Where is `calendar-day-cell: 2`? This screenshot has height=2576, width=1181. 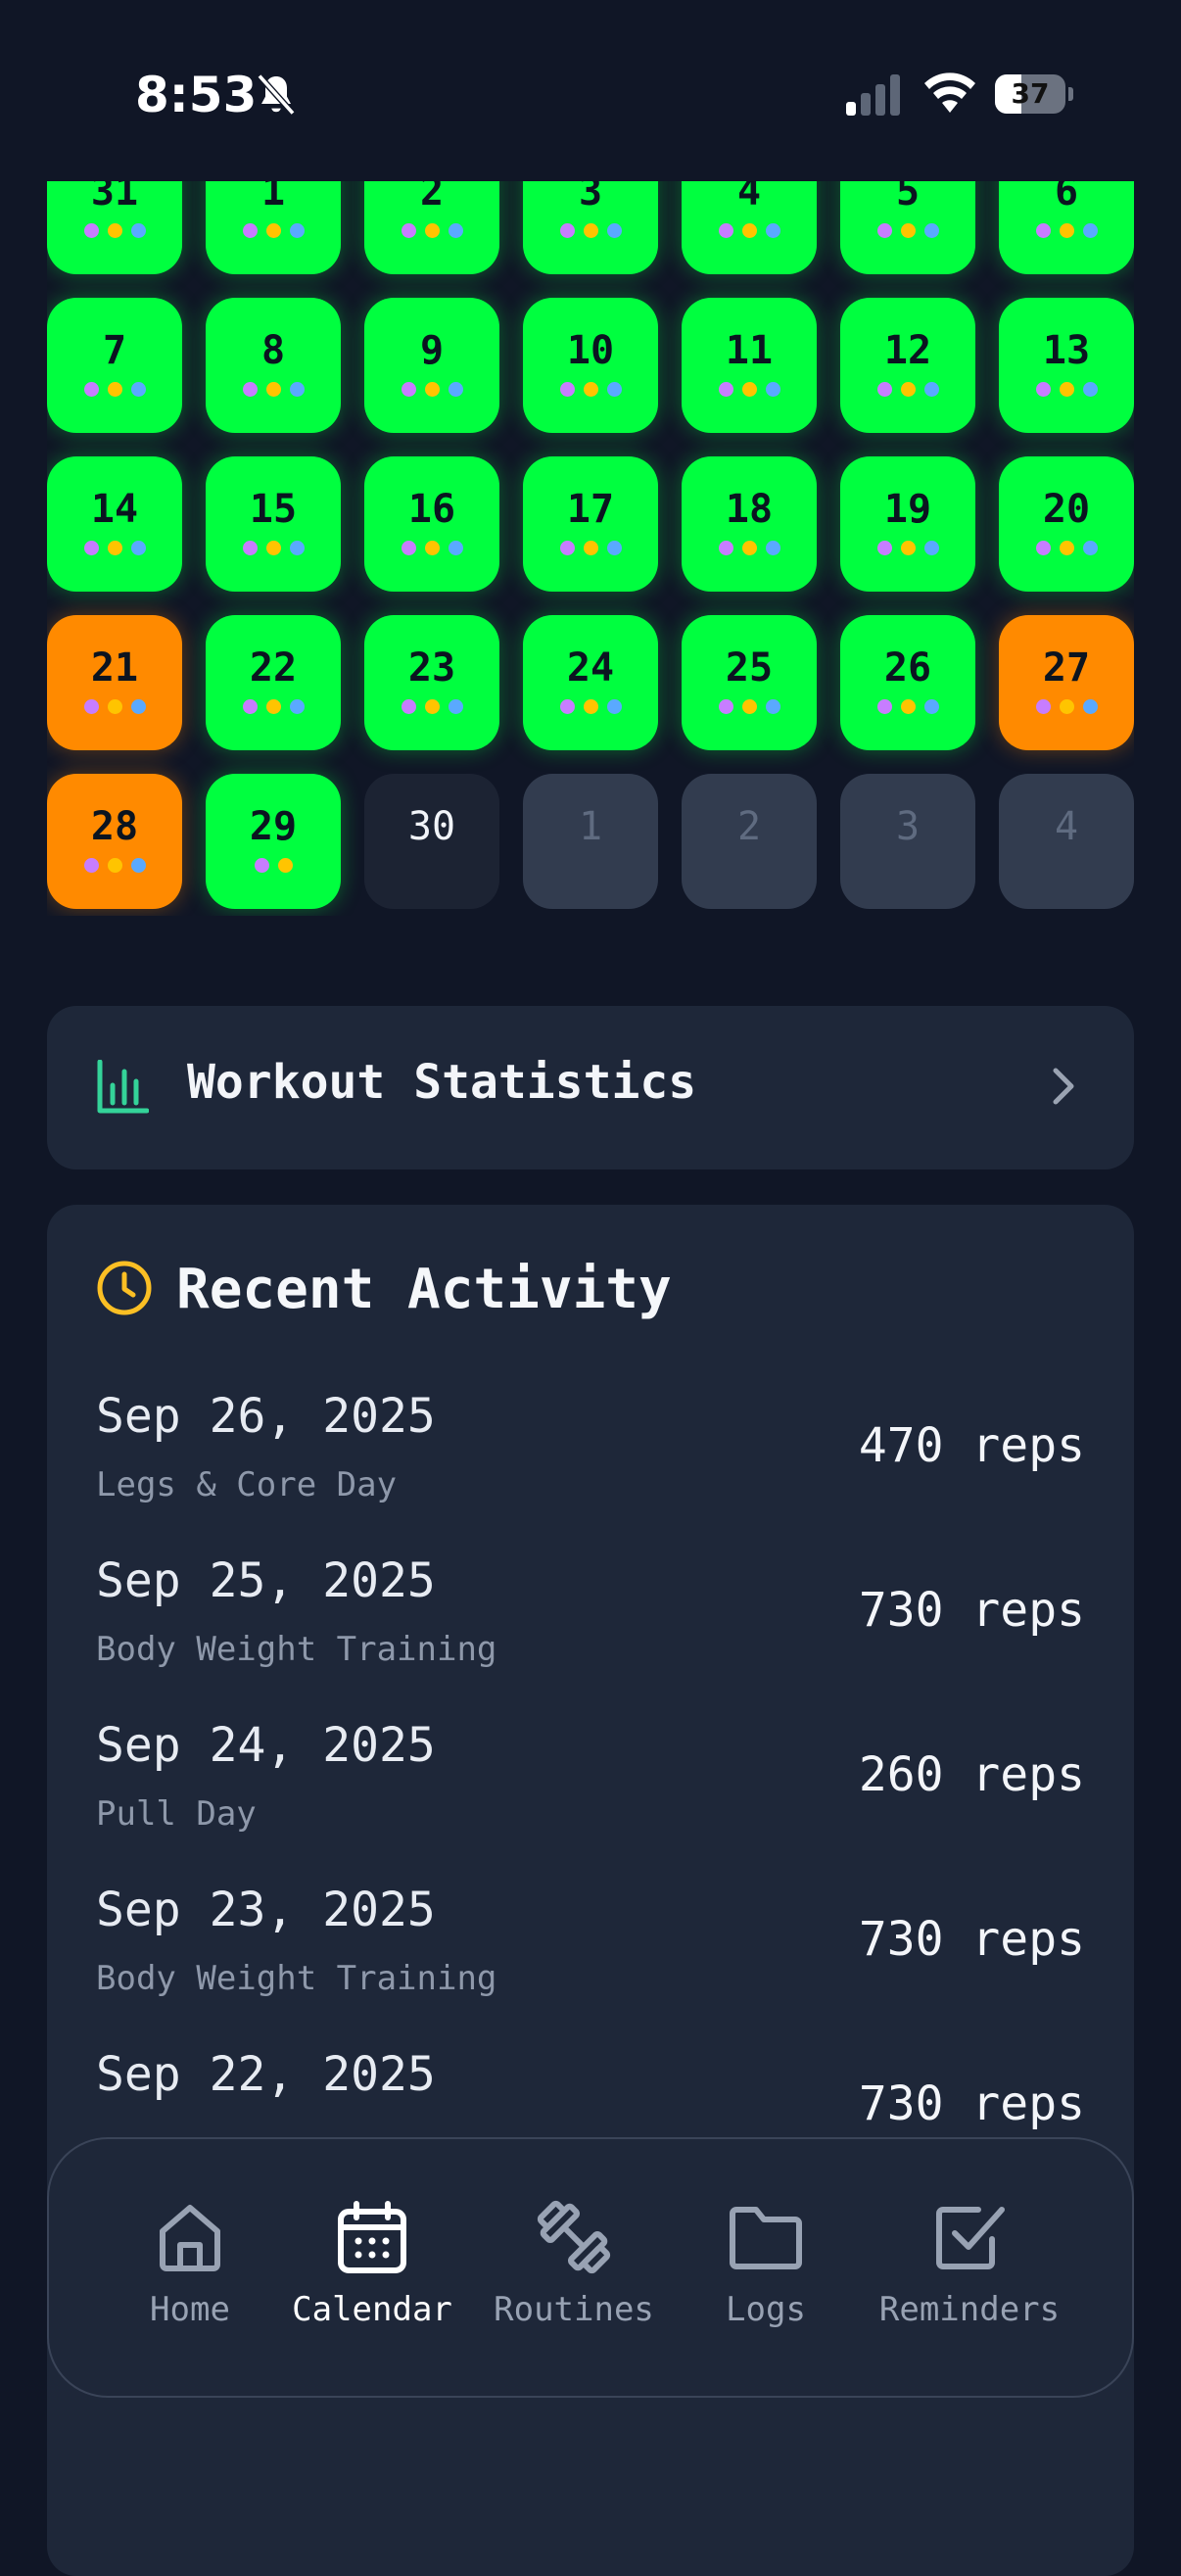
calendar-day-cell: 2 is located at coordinates (750, 841).